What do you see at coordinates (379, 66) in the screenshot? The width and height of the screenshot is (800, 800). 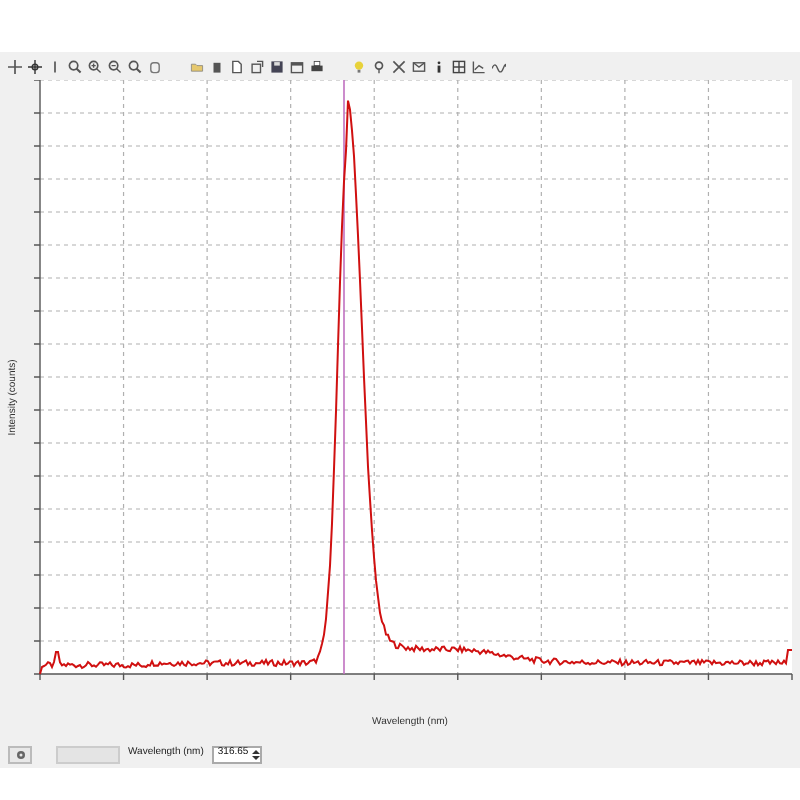 I see `pin-icon` at bounding box center [379, 66].